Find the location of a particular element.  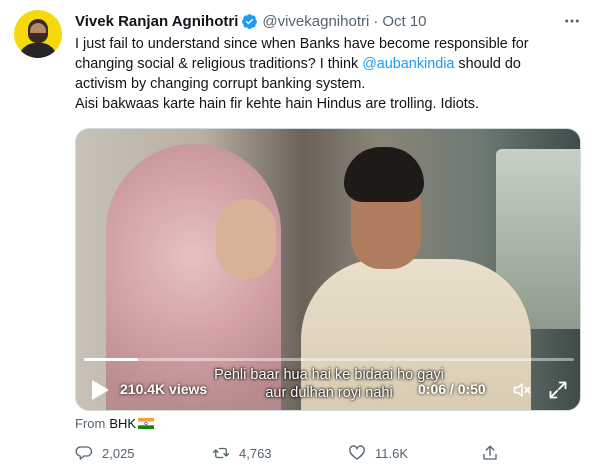

reply-icon is located at coordinates (84, 453).